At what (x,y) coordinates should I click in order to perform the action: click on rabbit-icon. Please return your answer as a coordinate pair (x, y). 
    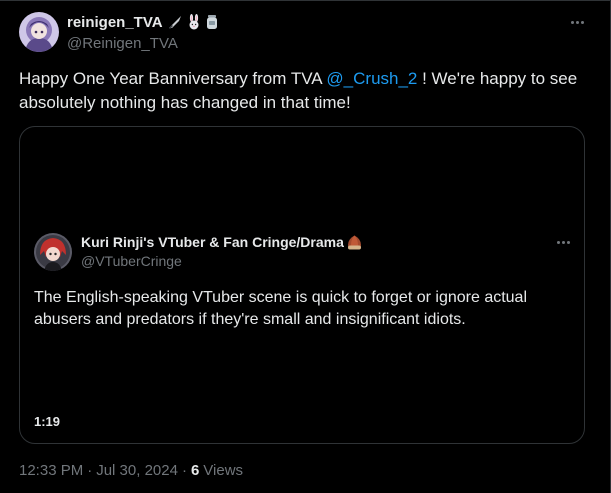
    Looking at the image, I should click on (194, 22).